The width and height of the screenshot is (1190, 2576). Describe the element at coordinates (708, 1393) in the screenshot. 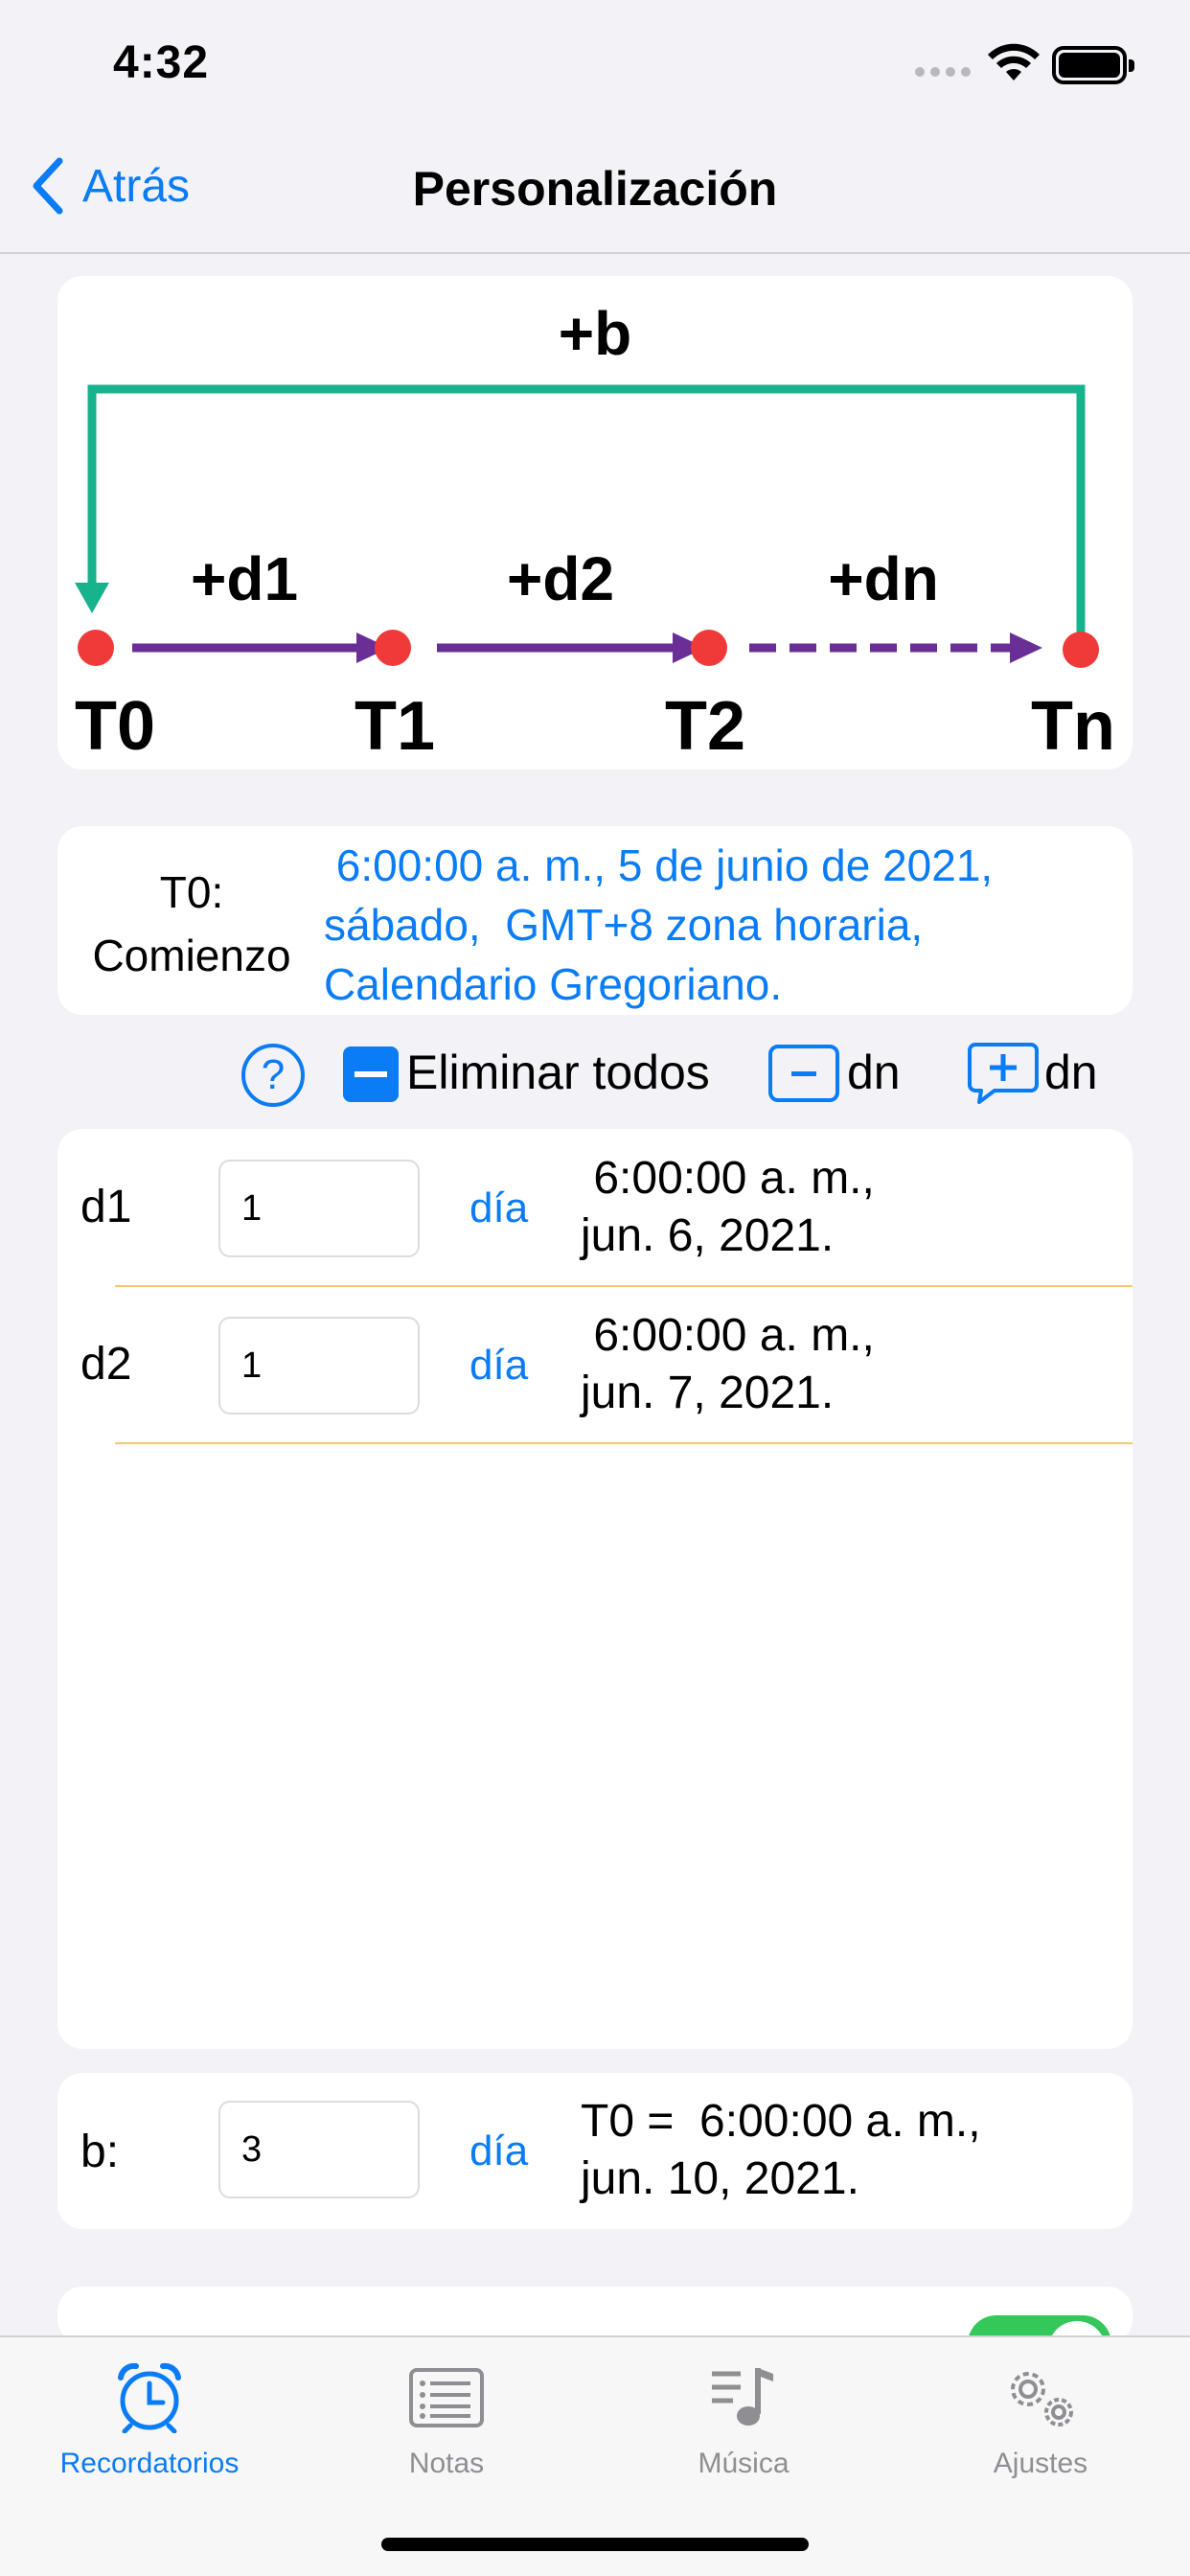

I see `duration-date-d2-line2: jun. 7, 2021.` at that location.